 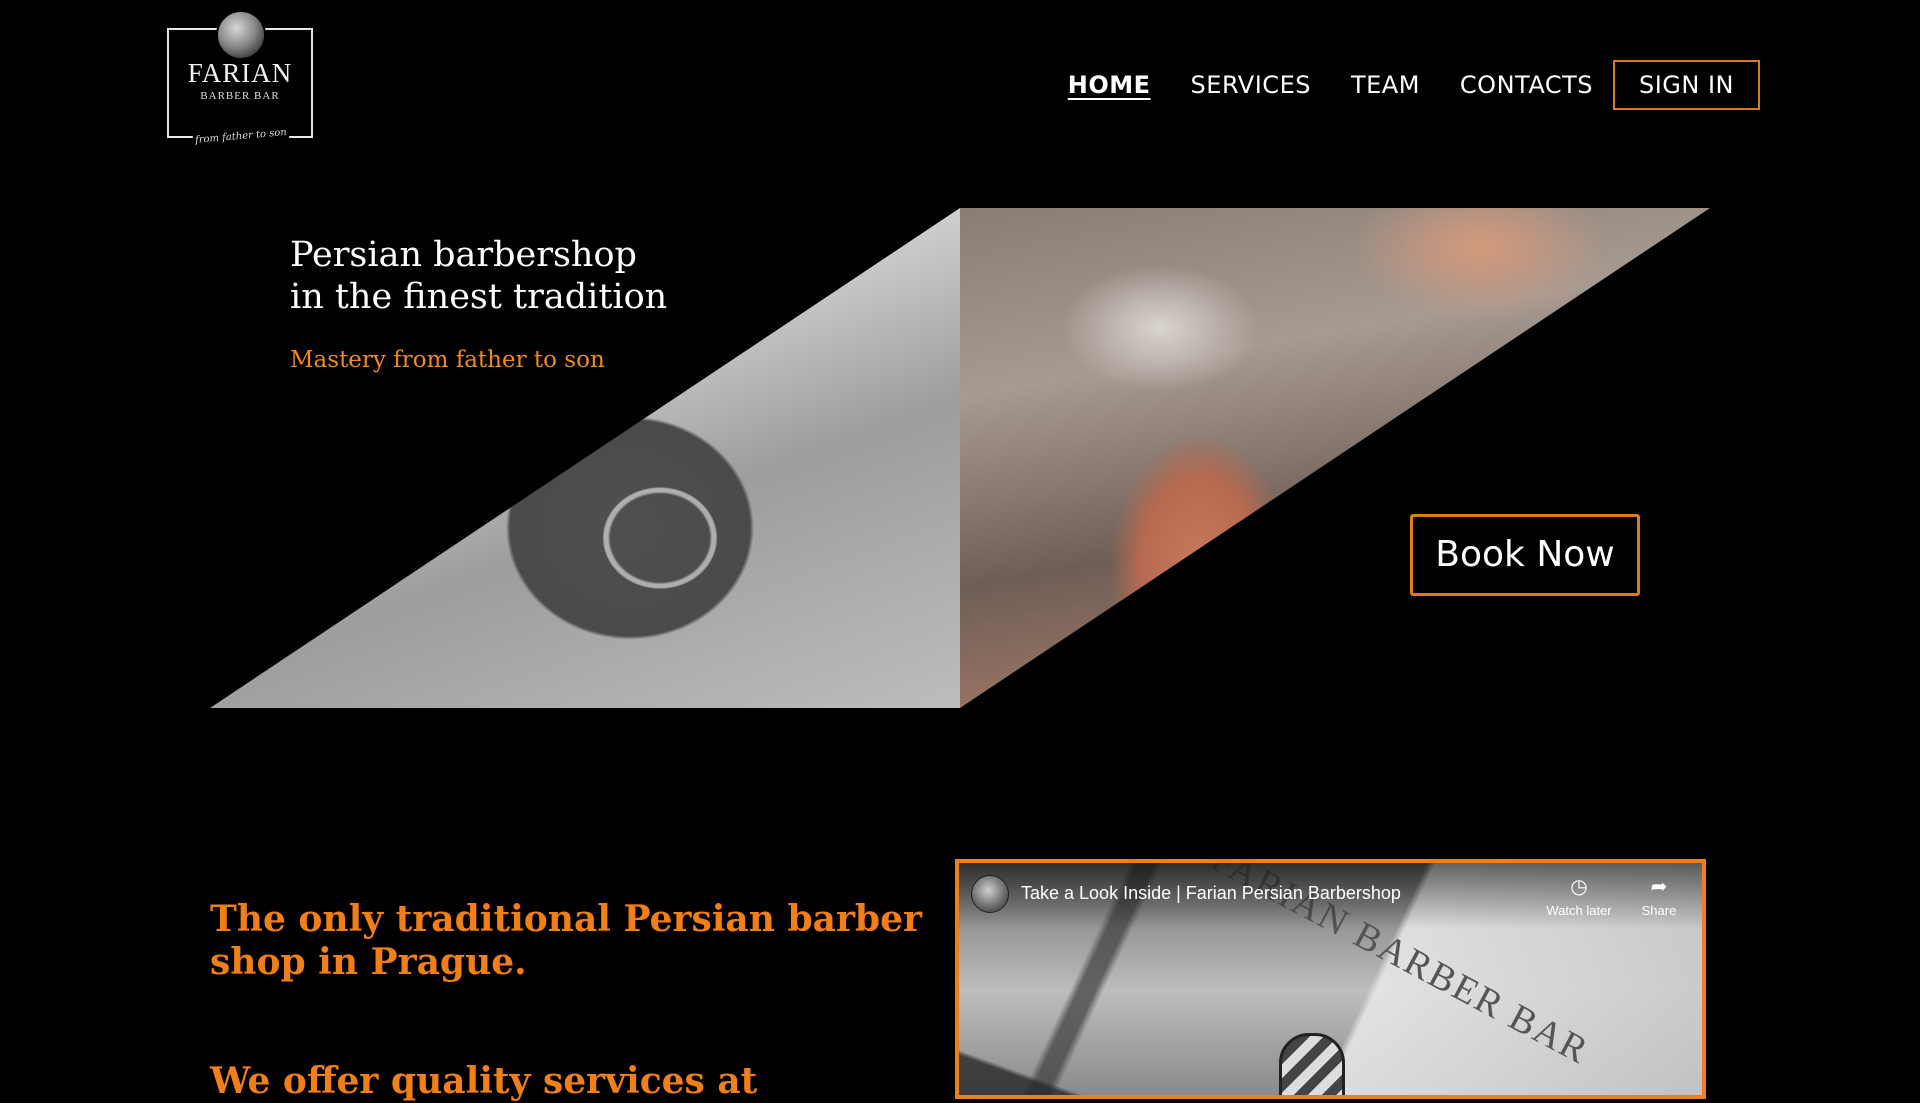 I want to click on nav-home: HOME, so click(x=1109, y=85).